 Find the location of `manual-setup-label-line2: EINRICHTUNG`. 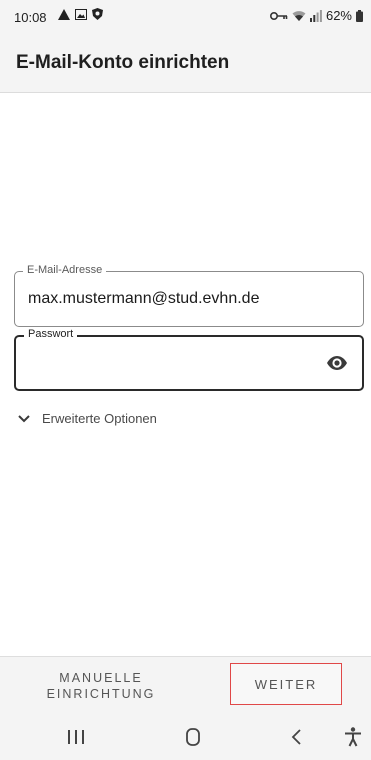

manual-setup-label-line2: EINRICHTUNG is located at coordinates (101, 694).